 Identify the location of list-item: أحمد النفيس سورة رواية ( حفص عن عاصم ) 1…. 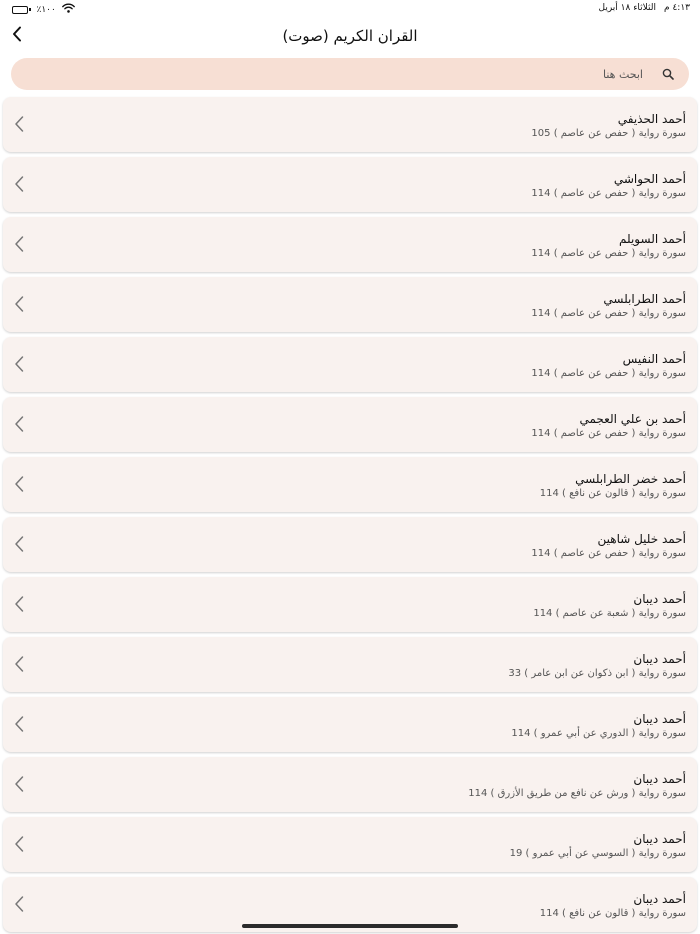
(350, 364).